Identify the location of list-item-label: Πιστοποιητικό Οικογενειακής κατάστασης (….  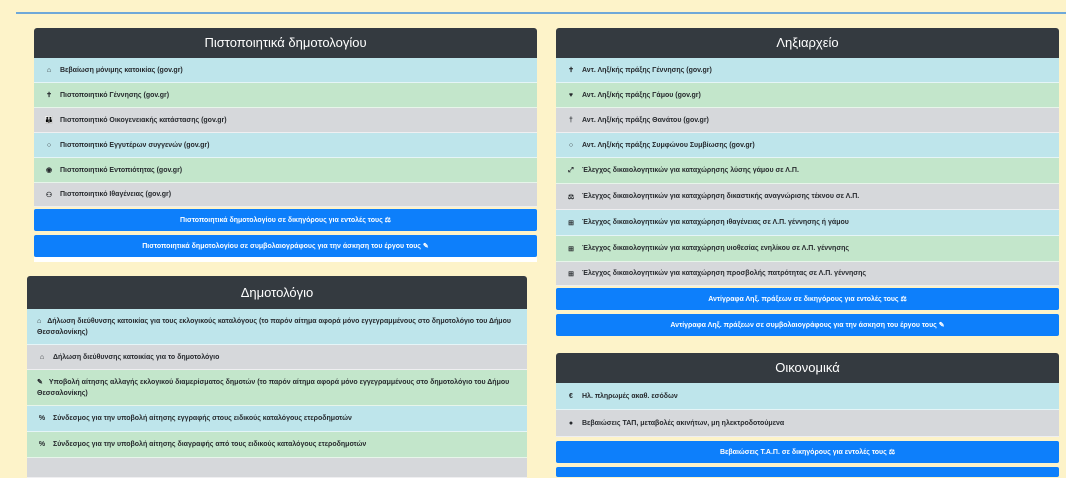
(143, 120).